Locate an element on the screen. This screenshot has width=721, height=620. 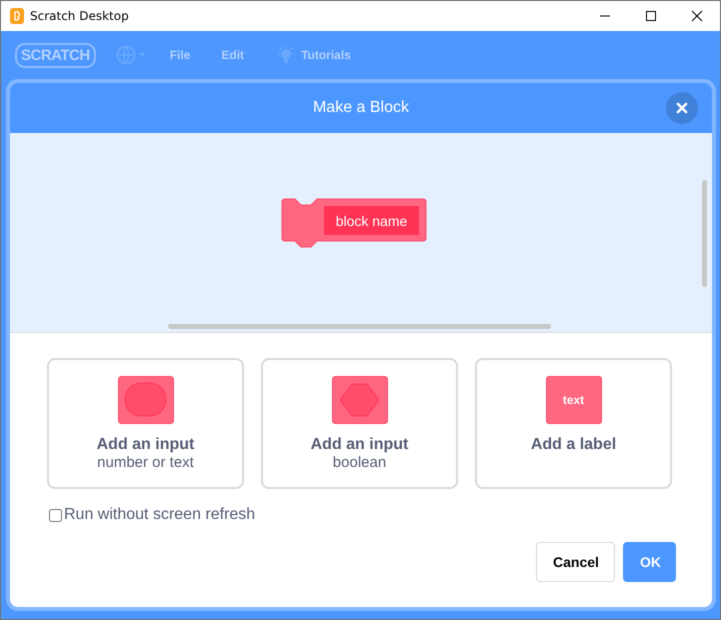
block-name-field: block name is located at coordinates (371, 220).